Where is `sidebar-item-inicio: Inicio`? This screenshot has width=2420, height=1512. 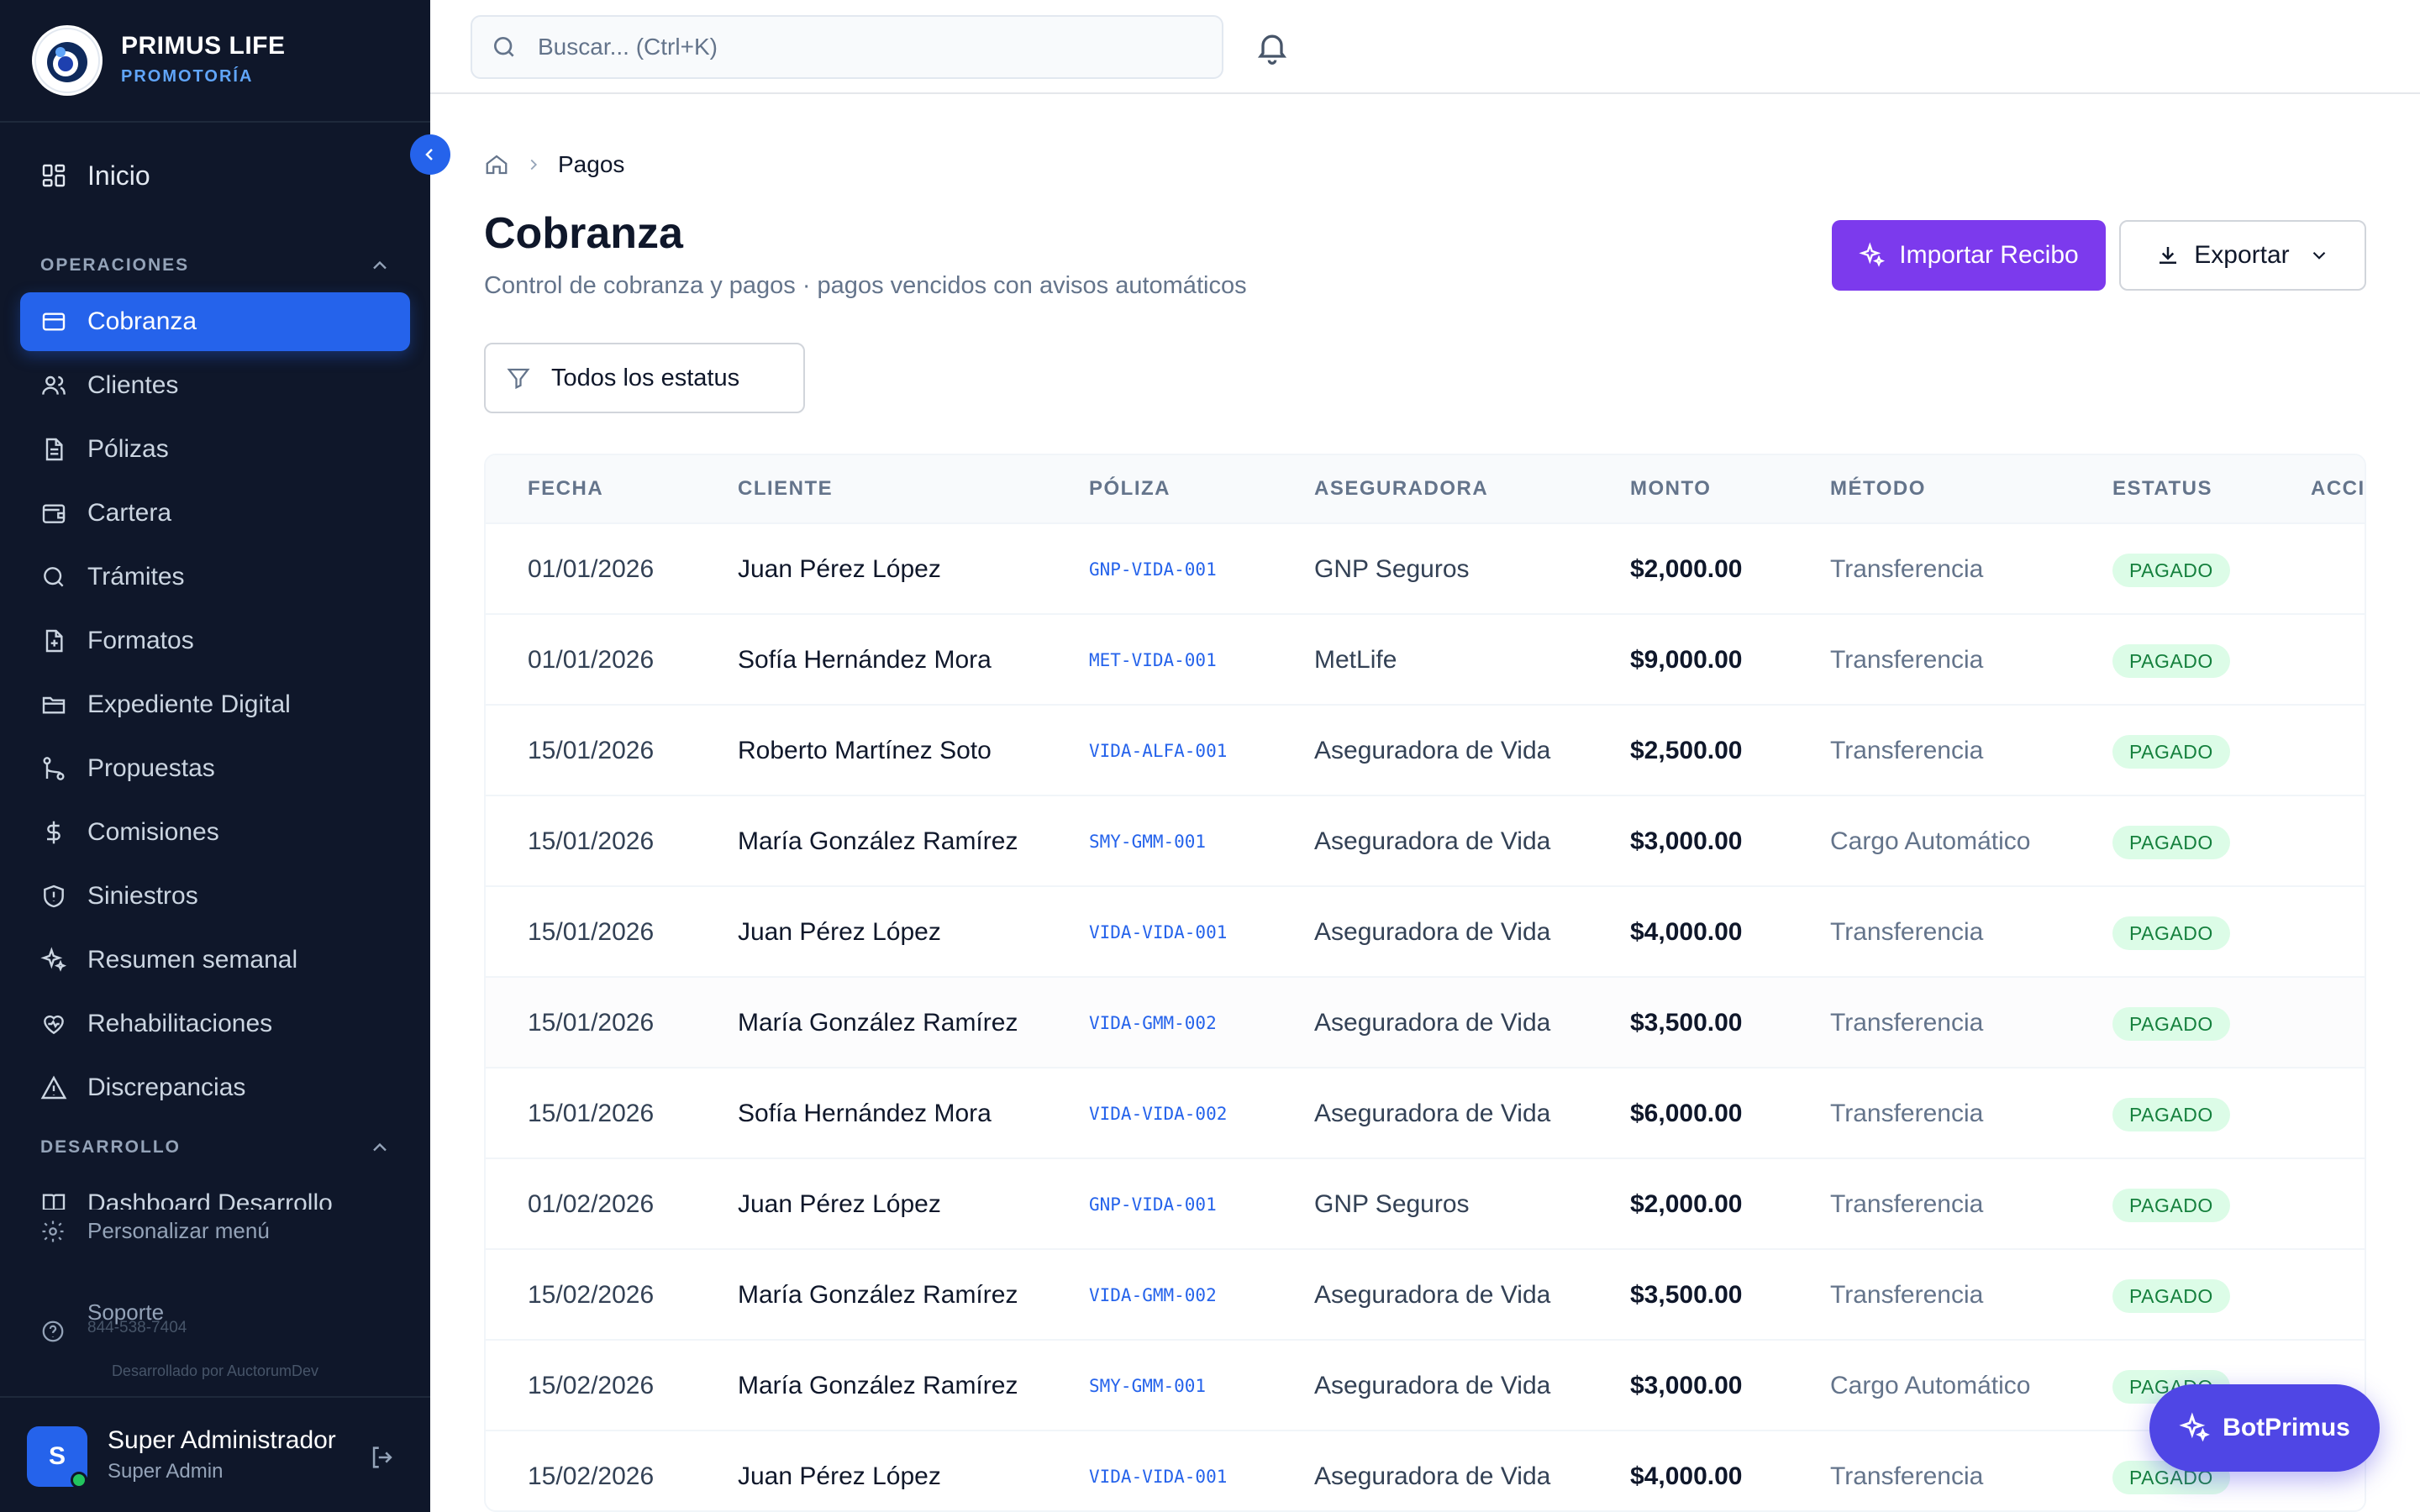 sidebar-item-inicio: Inicio is located at coordinates (215, 175).